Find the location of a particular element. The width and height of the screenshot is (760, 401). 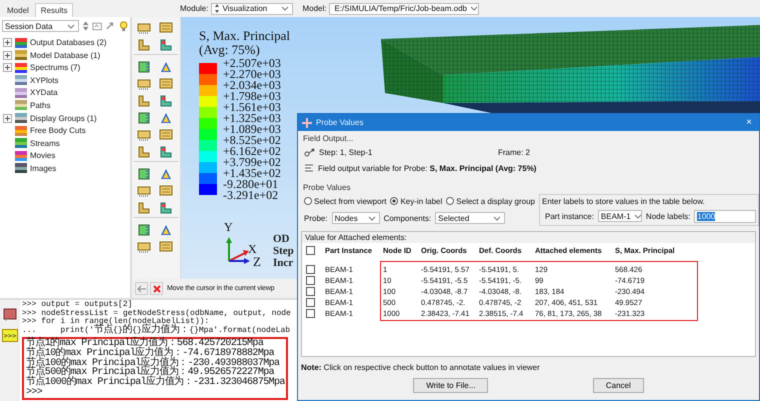

viewport-info-text: OD is located at coordinates (281, 239).